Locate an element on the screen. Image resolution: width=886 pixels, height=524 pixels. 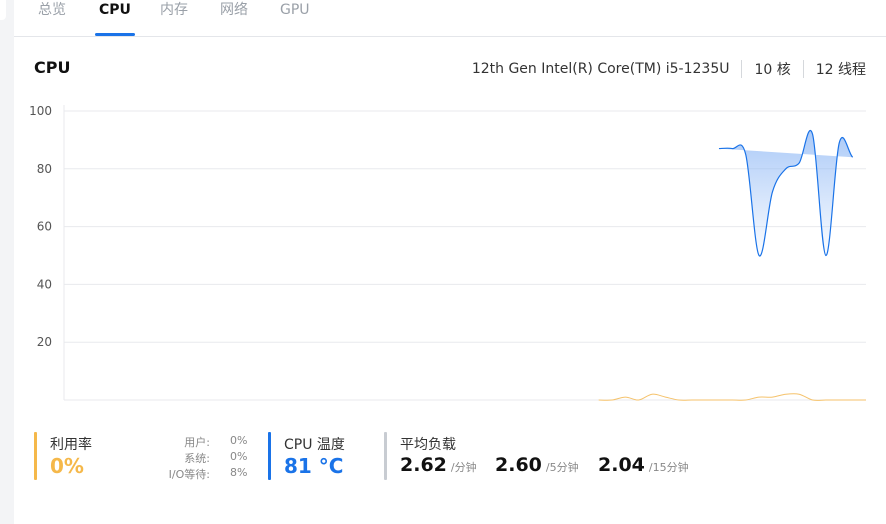
breakdown-label-system: 系统: is located at coordinates (197, 458).